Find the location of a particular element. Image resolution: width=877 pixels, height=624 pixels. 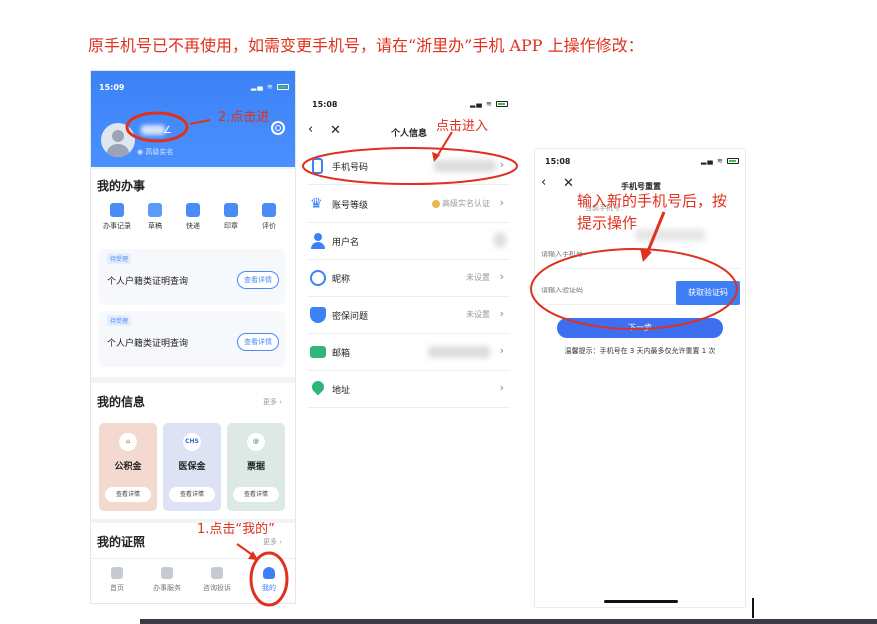

row-email: 邮箱 › is located at coordinates (409, 352).